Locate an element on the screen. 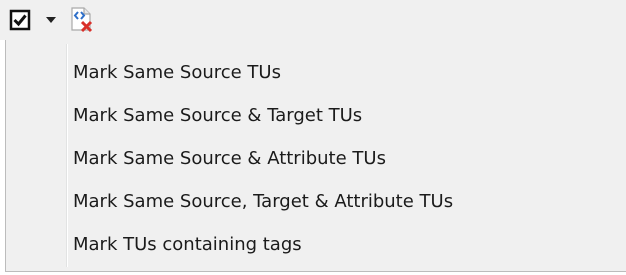 The width and height of the screenshot is (626, 275). checked-checkbox-icon is located at coordinates (20, 20).